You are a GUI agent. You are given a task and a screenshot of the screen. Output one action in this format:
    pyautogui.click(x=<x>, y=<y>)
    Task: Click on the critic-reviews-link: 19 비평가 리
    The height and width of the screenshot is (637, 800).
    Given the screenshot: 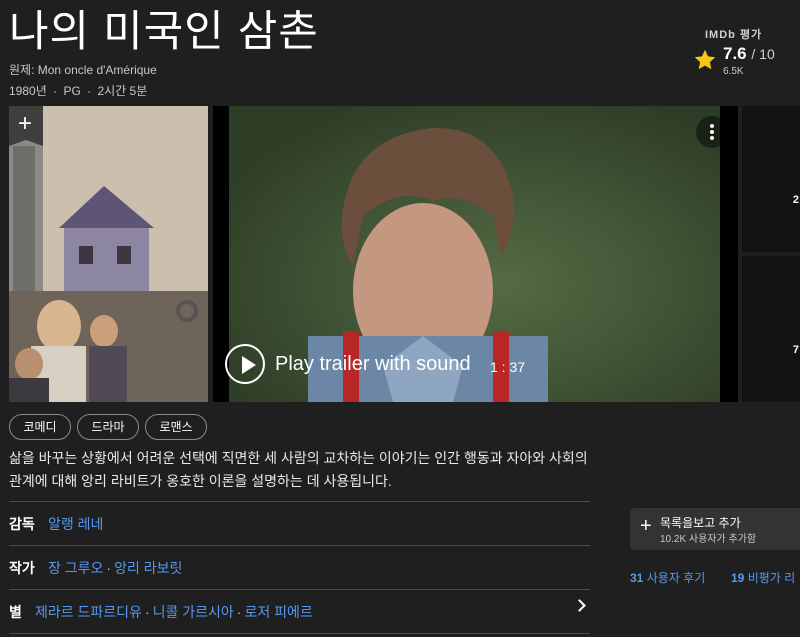 What is the action you would take?
    pyautogui.click(x=763, y=577)
    